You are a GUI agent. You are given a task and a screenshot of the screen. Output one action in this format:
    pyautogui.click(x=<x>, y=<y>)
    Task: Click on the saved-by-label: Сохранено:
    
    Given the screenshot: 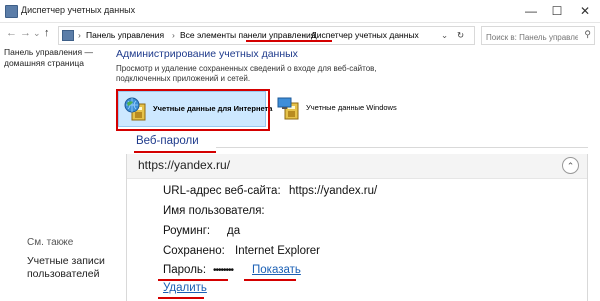 What is the action you would take?
    pyautogui.click(x=194, y=251)
    